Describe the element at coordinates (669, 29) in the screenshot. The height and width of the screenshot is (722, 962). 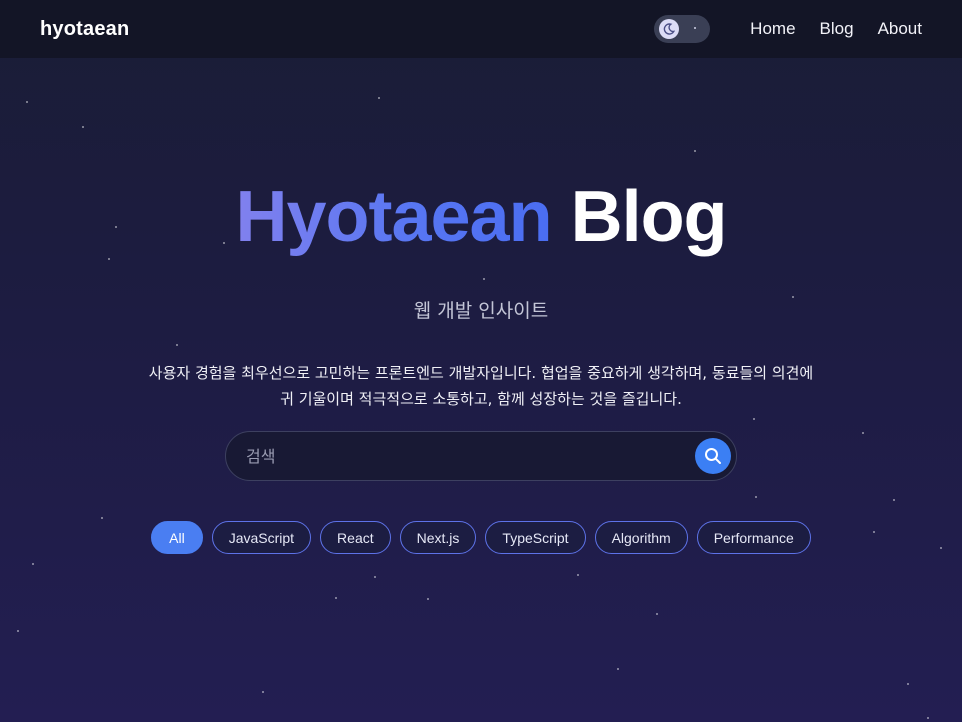
I see `moon-icon` at that location.